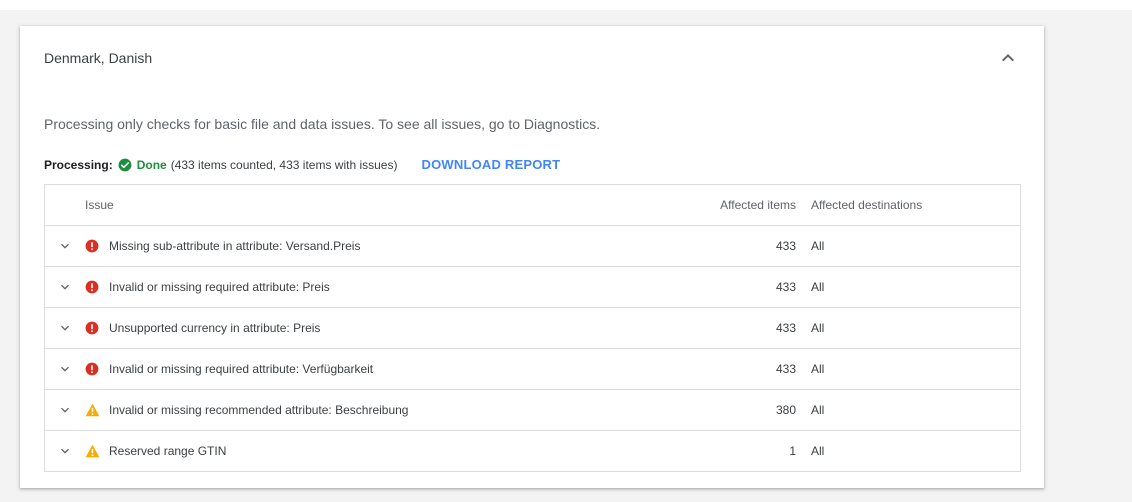  I want to click on table-row: Reserved range GTIN 1 All, so click(532, 450).